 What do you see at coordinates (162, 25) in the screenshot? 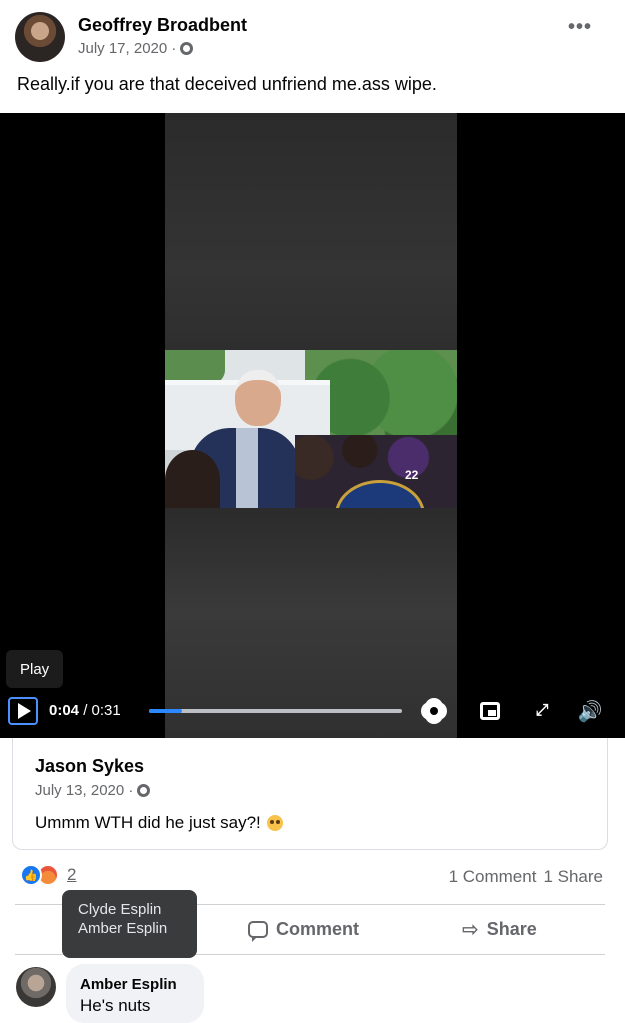
I see `post-author-name: Geoffrey Broadbent` at bounding box center [162, 25].